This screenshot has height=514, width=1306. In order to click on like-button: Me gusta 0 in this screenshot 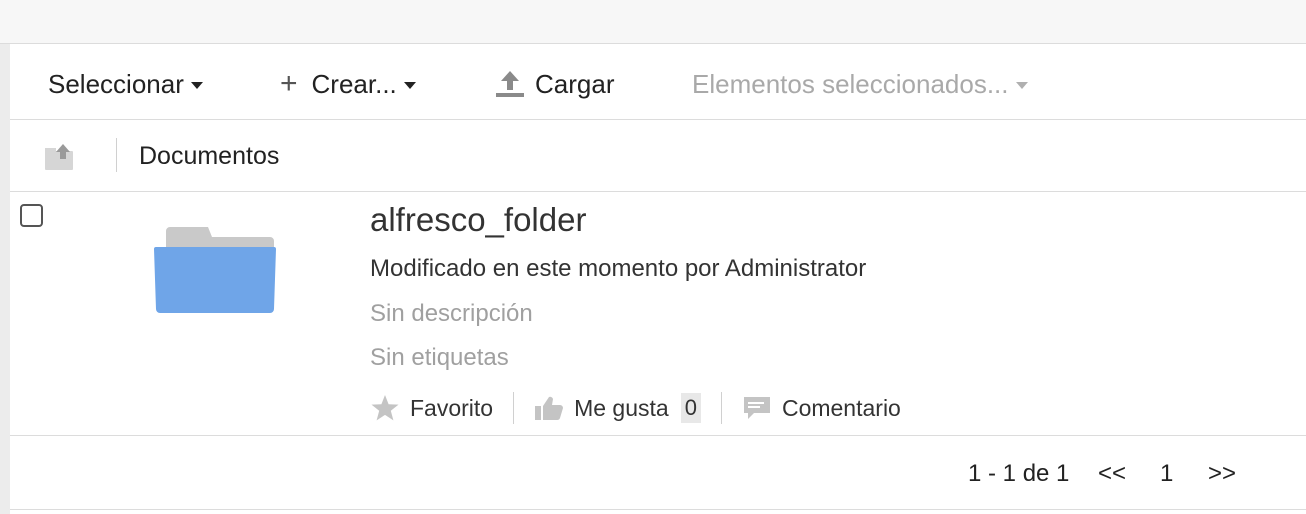, I will do `click(617, 408)`.